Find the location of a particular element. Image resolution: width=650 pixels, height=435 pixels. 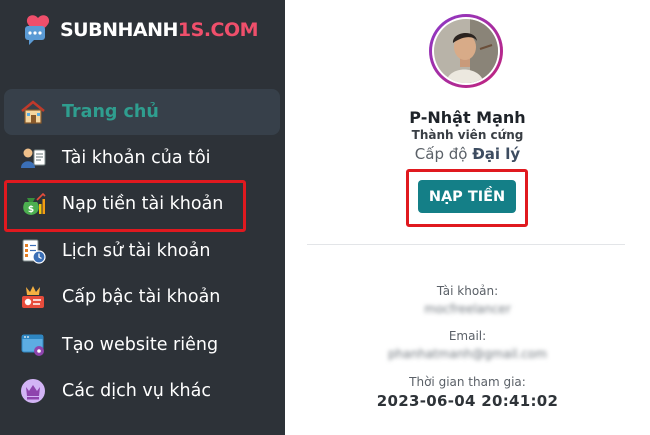

checklist-clock-icon is located at coordinates (33, 251).